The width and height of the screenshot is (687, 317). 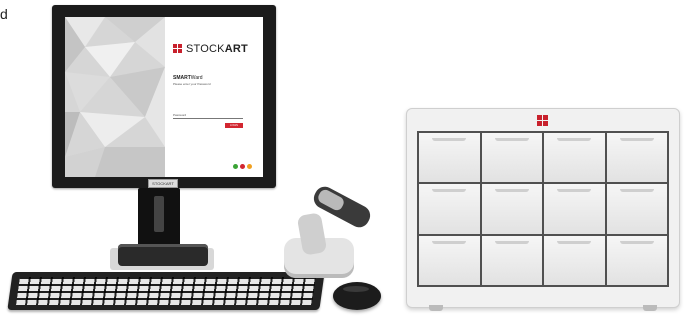 What do you see at coordinates (357, 296) in the screenshot?
I see `mouse` at bounding box center [357, 296].